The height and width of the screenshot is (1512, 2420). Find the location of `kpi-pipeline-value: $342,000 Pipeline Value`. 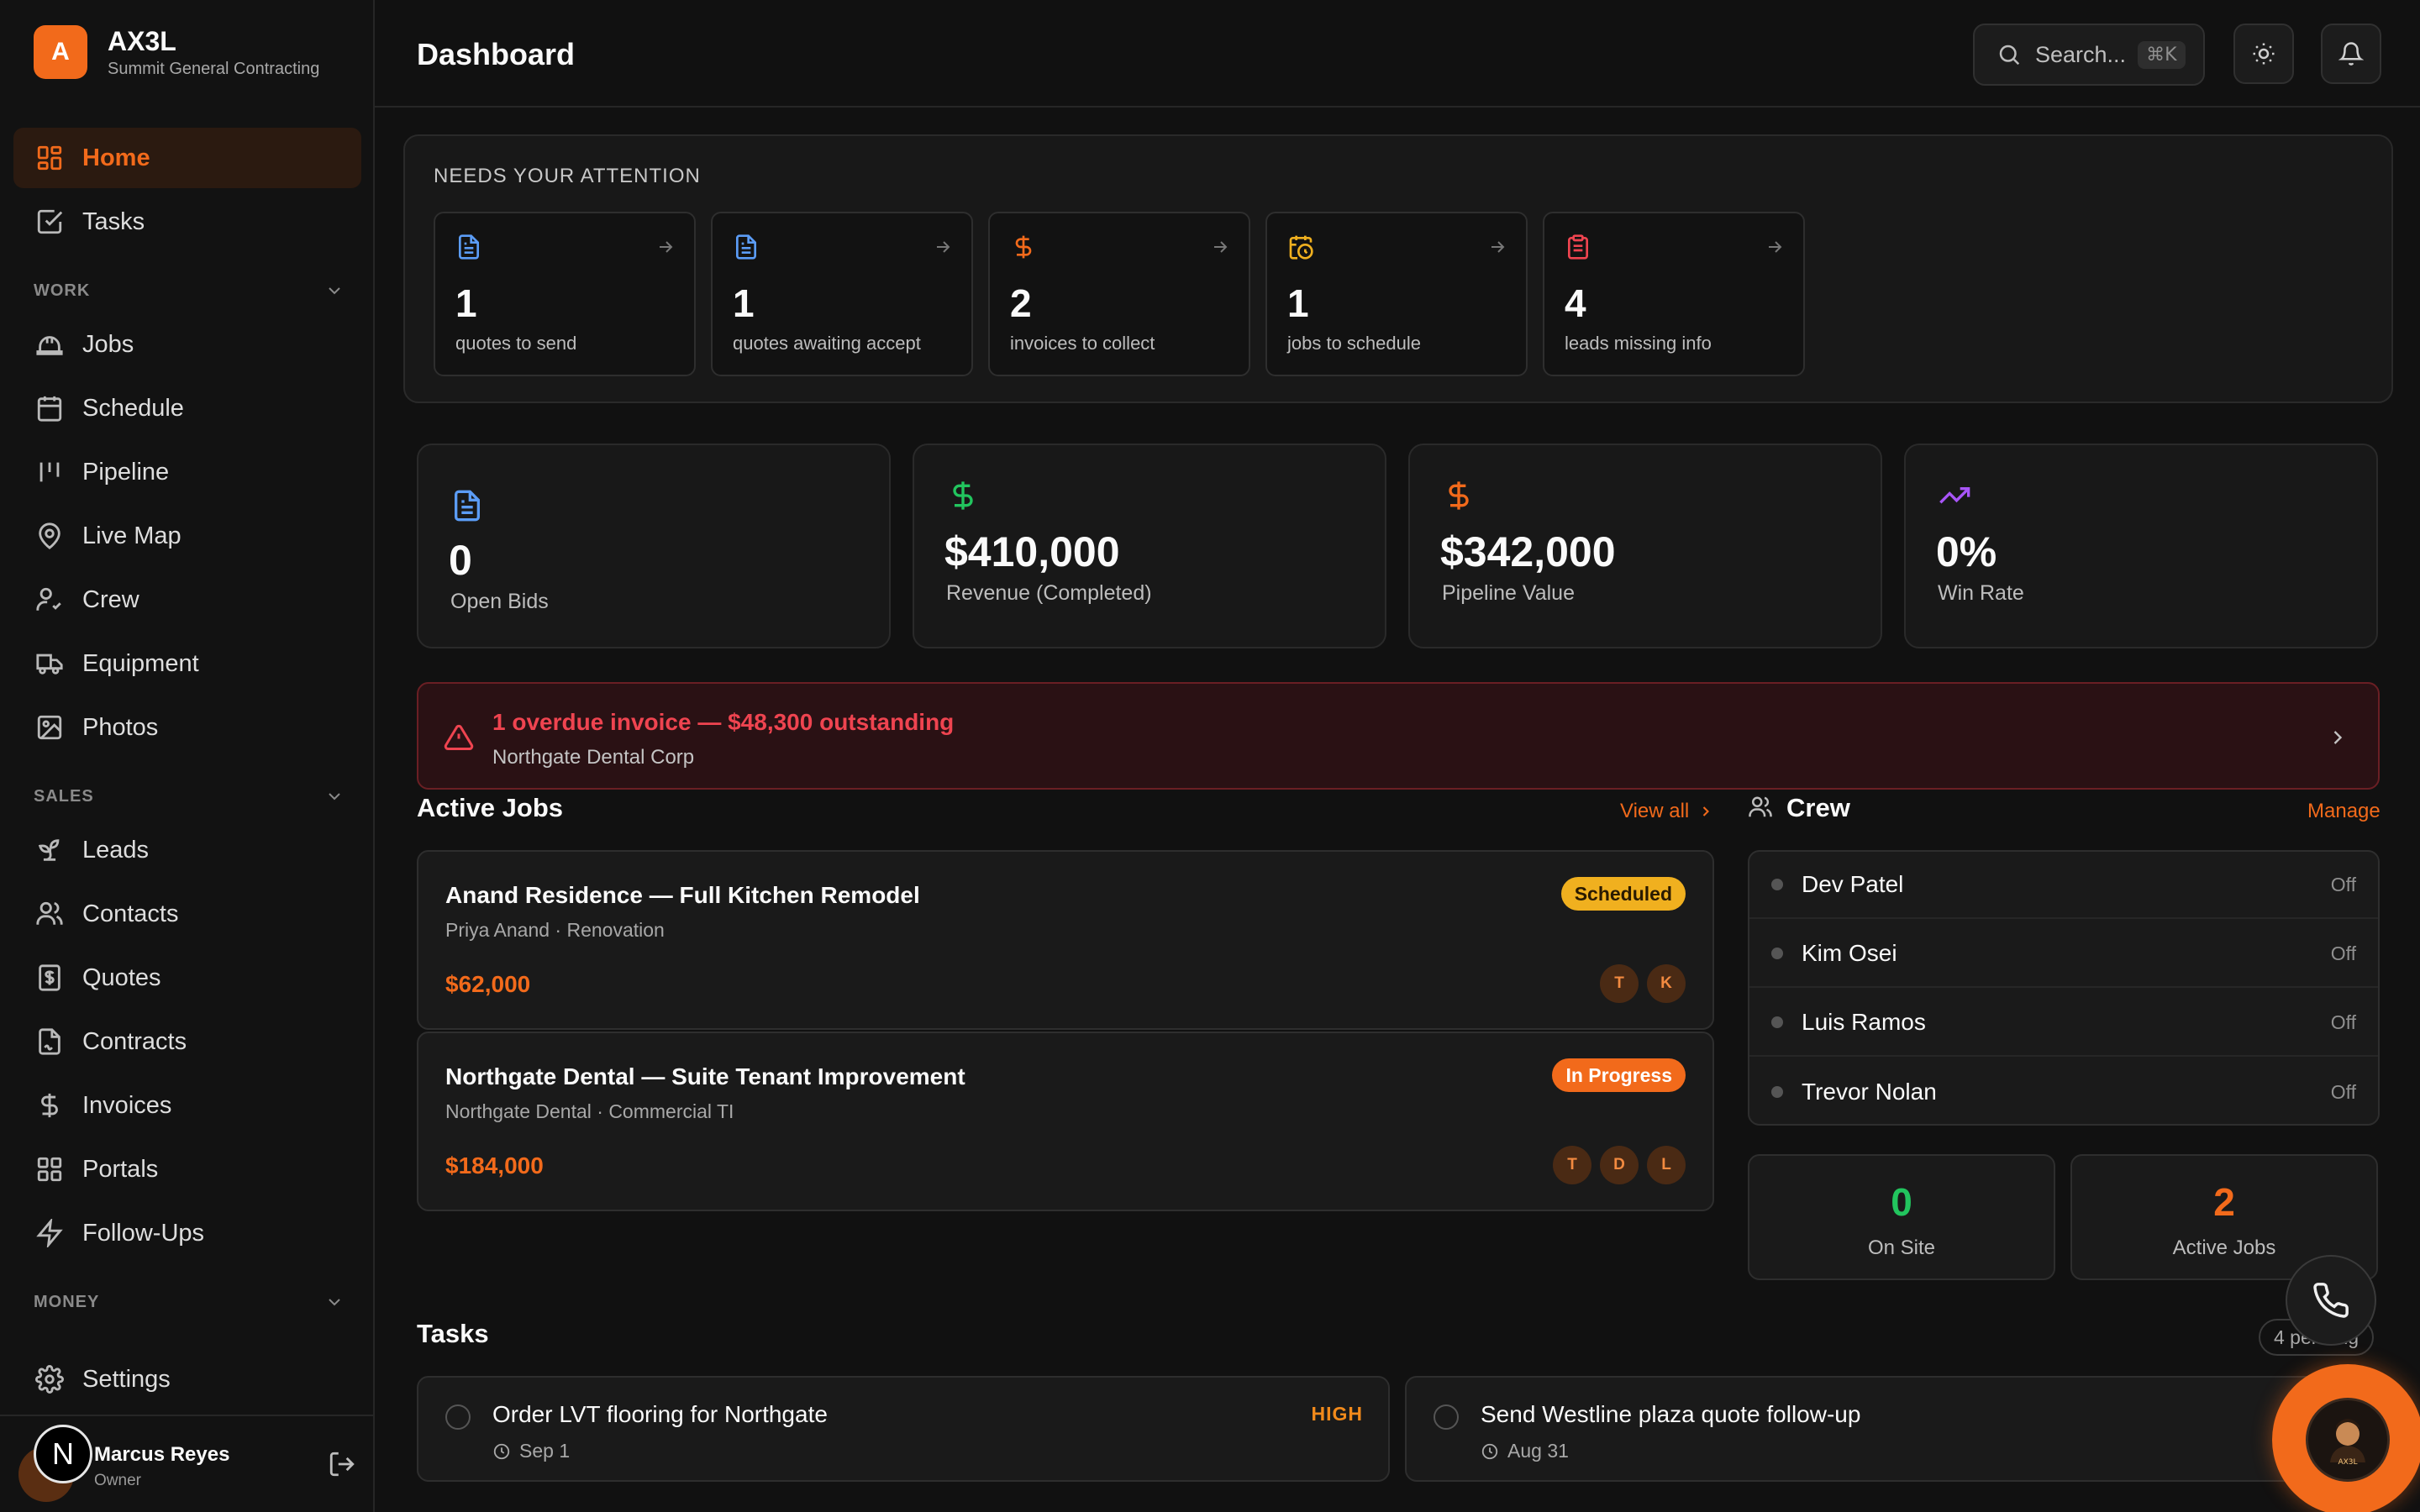

kpi-pipeline-value: $342,000 Pipeline Value is located at coordinates (1645, 546).